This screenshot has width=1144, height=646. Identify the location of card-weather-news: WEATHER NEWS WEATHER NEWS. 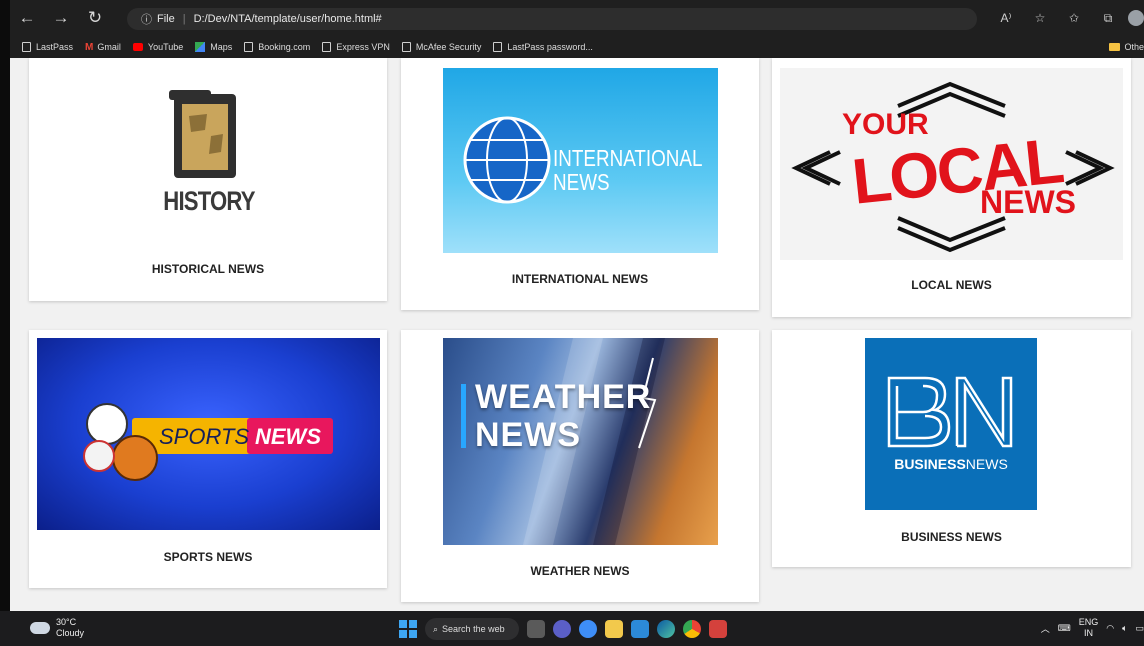
(580, 466).